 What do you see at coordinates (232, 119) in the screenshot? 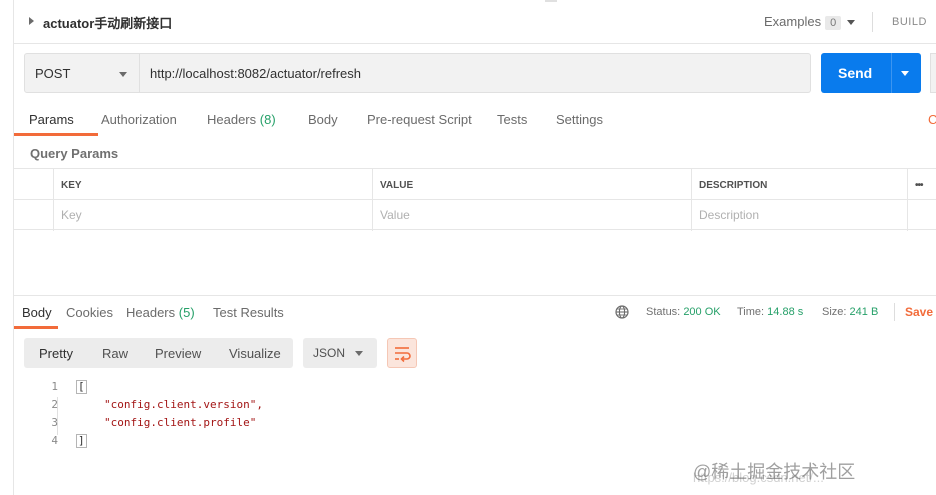
I see `tab-headers-label: Headers` at bounding box center [232, 119].